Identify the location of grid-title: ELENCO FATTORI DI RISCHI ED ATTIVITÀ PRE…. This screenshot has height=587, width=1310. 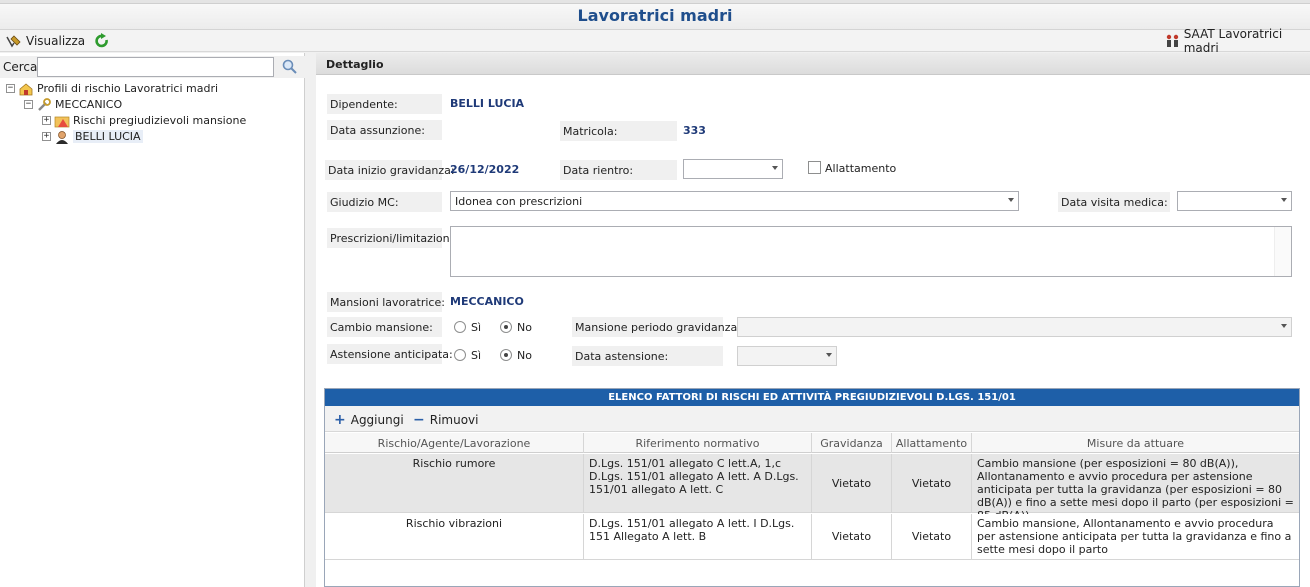
(812, 397).